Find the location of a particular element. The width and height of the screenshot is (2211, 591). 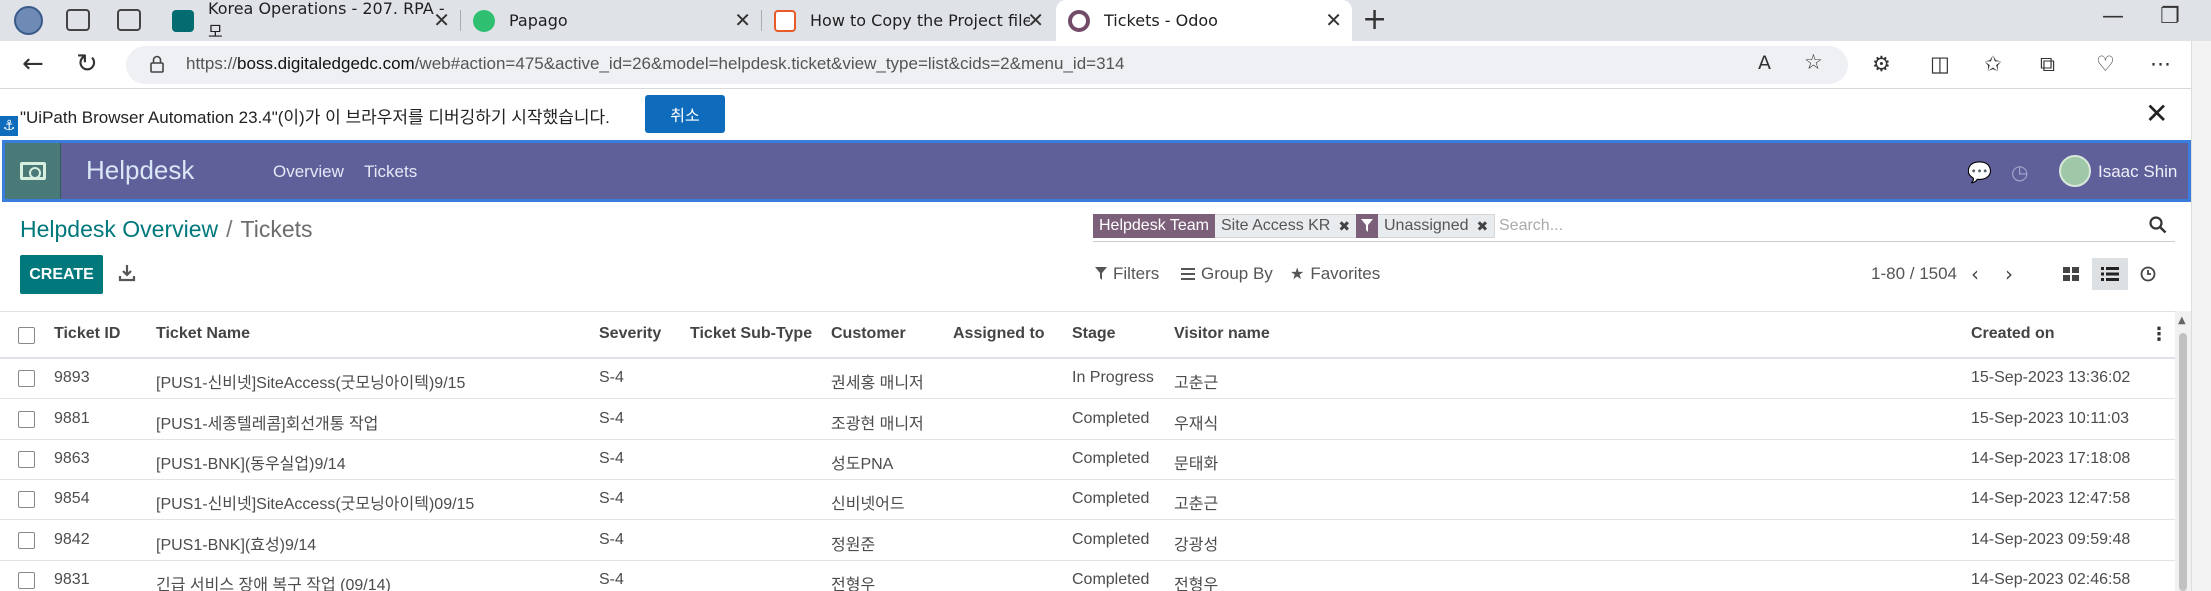

list-view-button is located at coordinates (2110, 274).